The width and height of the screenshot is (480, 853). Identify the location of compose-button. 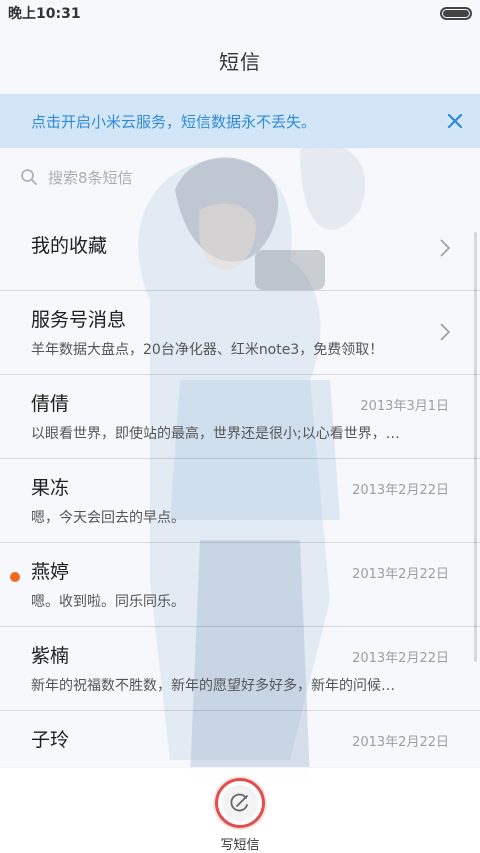
(240, 803).